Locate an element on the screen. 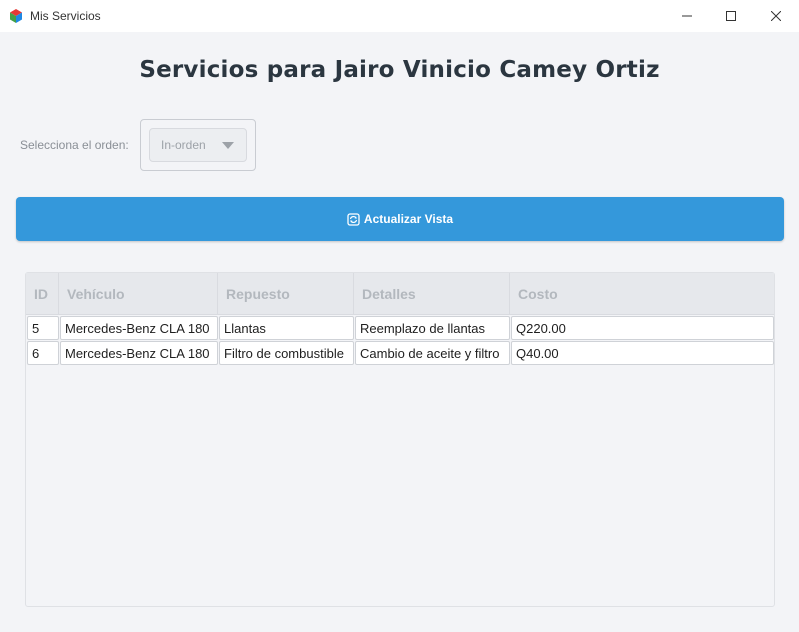 This screenshot has width=799, height=632. window-title: Mis Servicios is located at coordinates (65, 16).